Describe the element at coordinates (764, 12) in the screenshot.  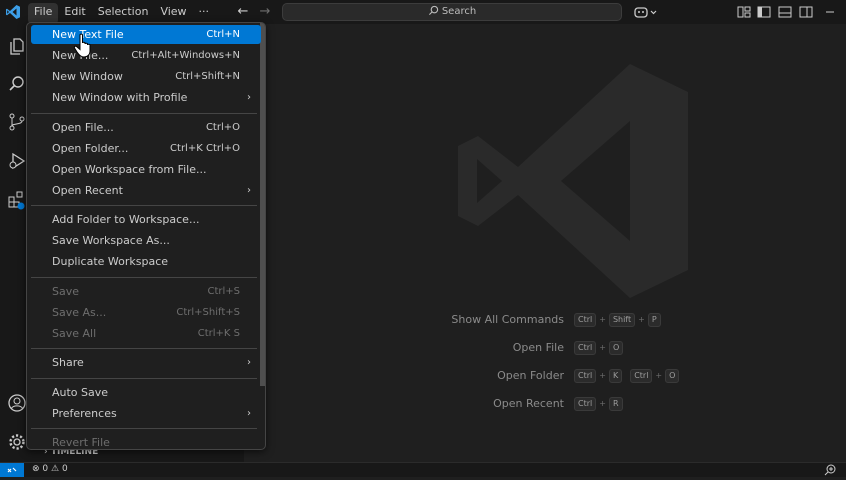
I see `toggle-primary-sidebar-icon` at that location.